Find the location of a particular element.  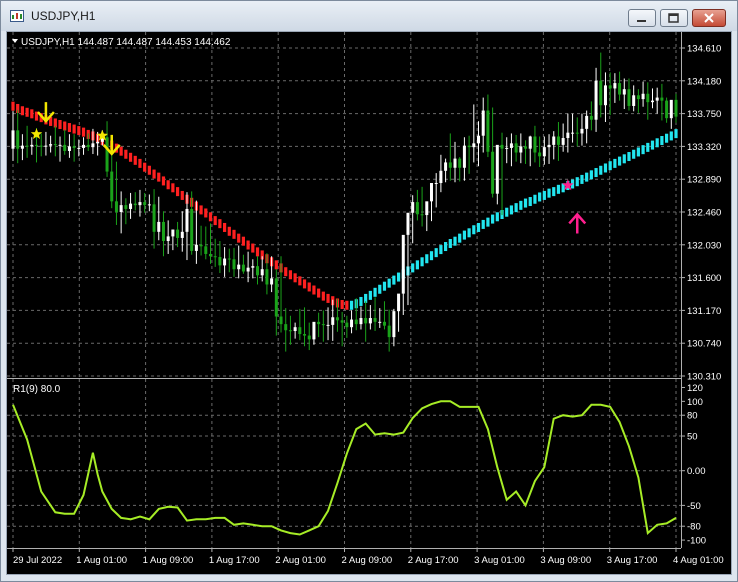

time-tick-label: 2 Aug 09:00 is located at coordinates (367, 560).